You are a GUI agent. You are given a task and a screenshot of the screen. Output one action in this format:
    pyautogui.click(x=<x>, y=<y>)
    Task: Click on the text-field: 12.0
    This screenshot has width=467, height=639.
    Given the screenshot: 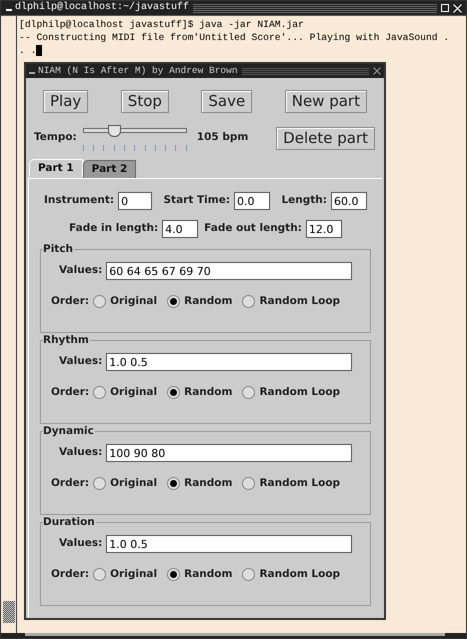 What is the action you would take?
    pyautogui.click(x=324, y=229)
    